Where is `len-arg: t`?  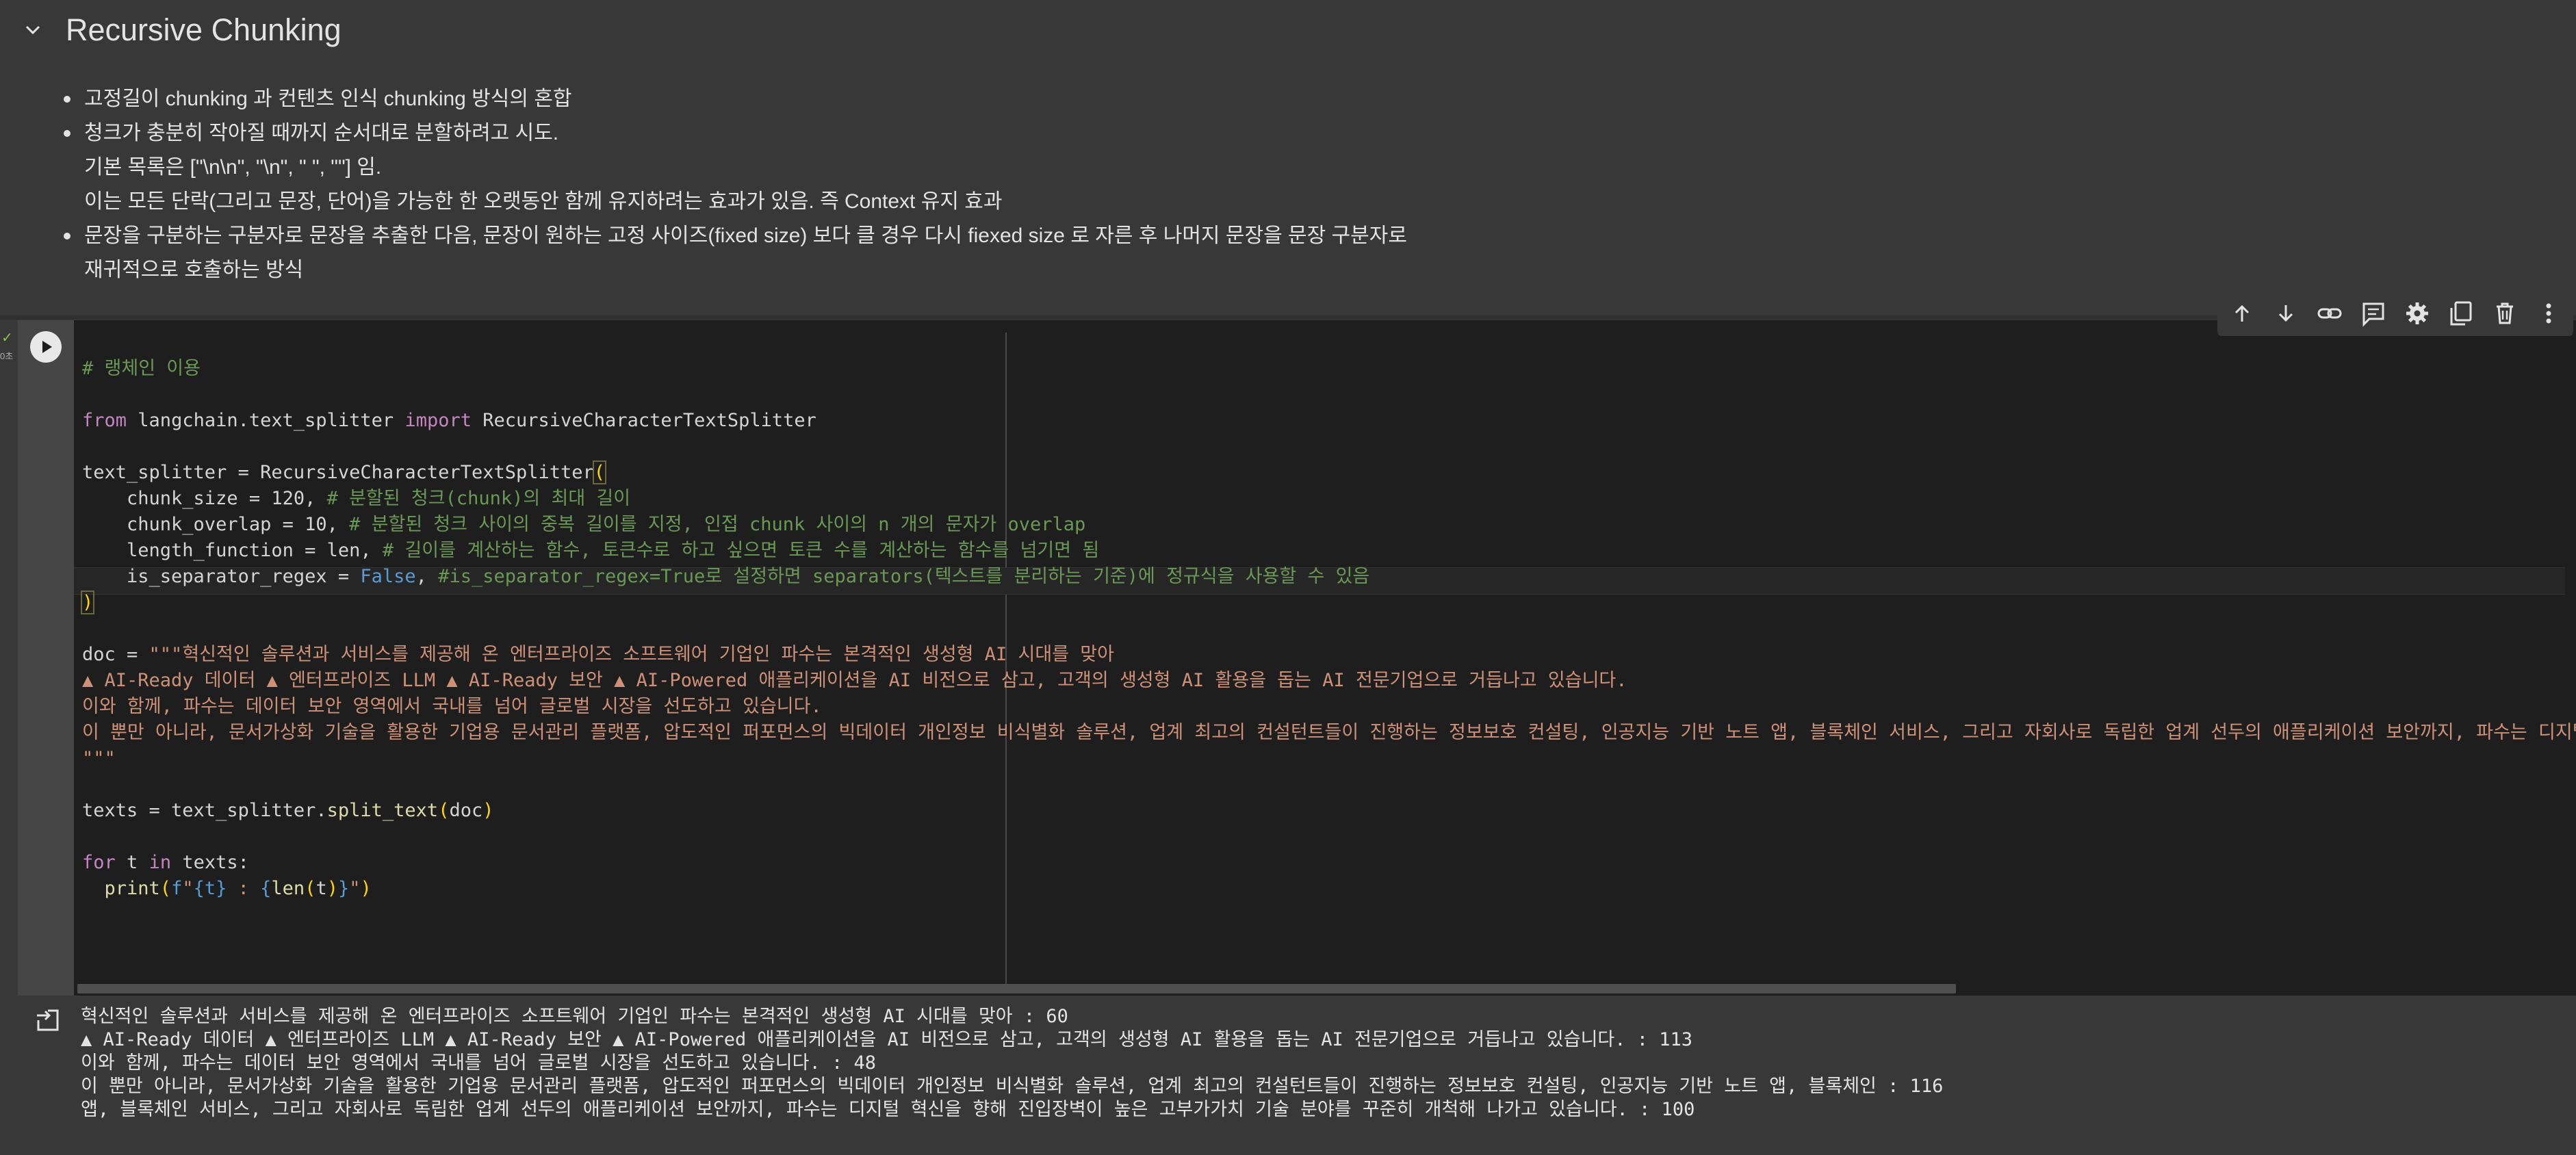
len-arg: t is located at coordinates (321, 888).